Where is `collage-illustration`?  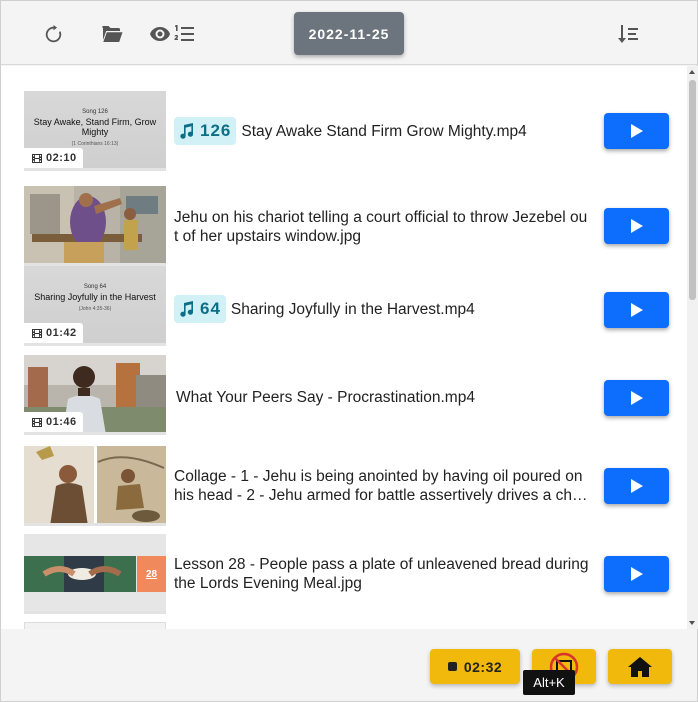 collage-illustration is located at coordinates (95, 484).